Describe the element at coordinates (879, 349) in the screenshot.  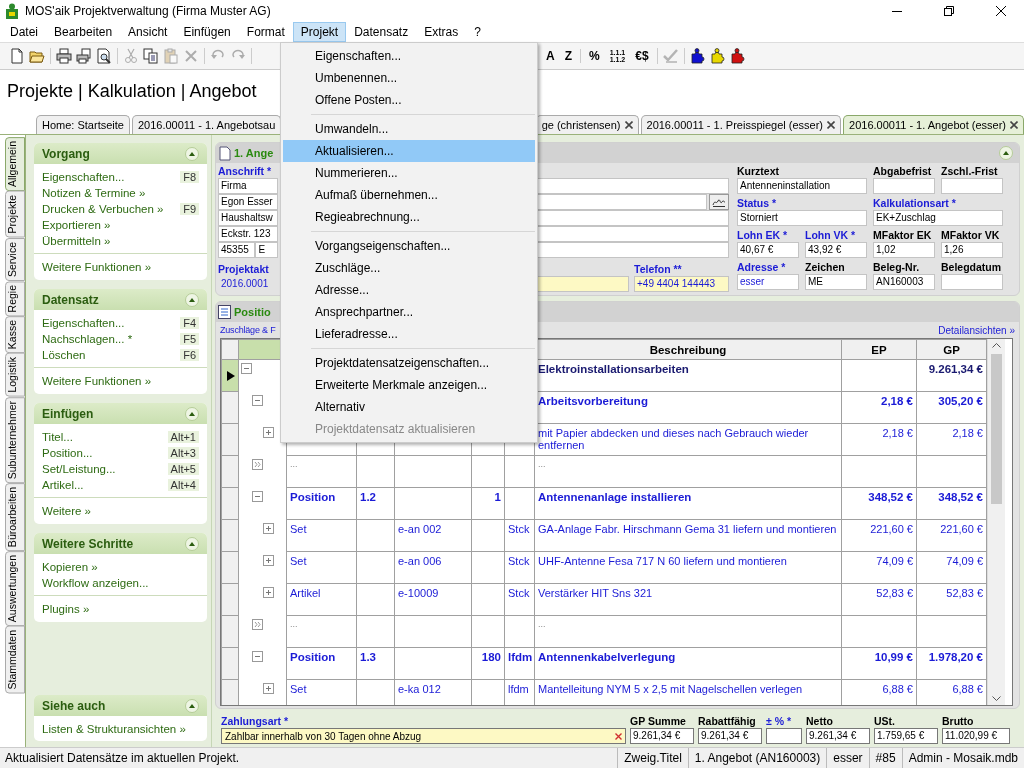
I see `column-header: EP` at that location.